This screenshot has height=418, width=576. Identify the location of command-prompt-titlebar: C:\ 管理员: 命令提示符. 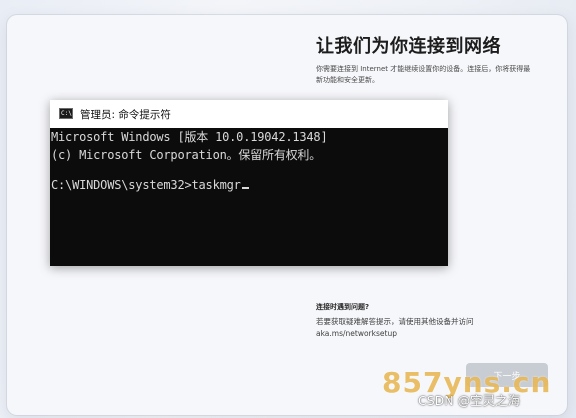
(249, 114).